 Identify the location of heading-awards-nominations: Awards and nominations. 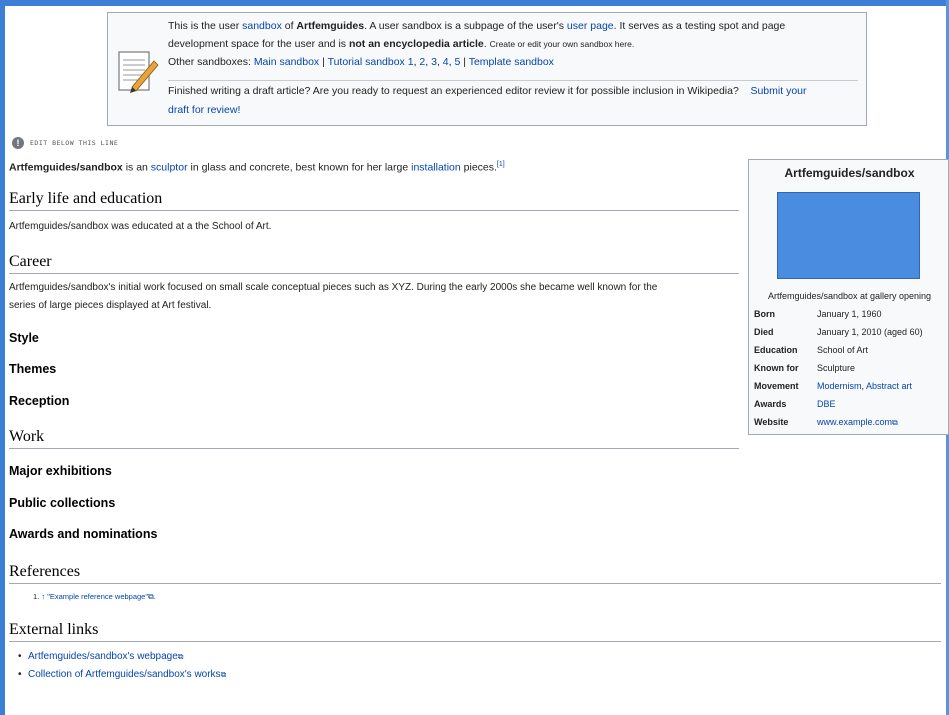
(83, 534).